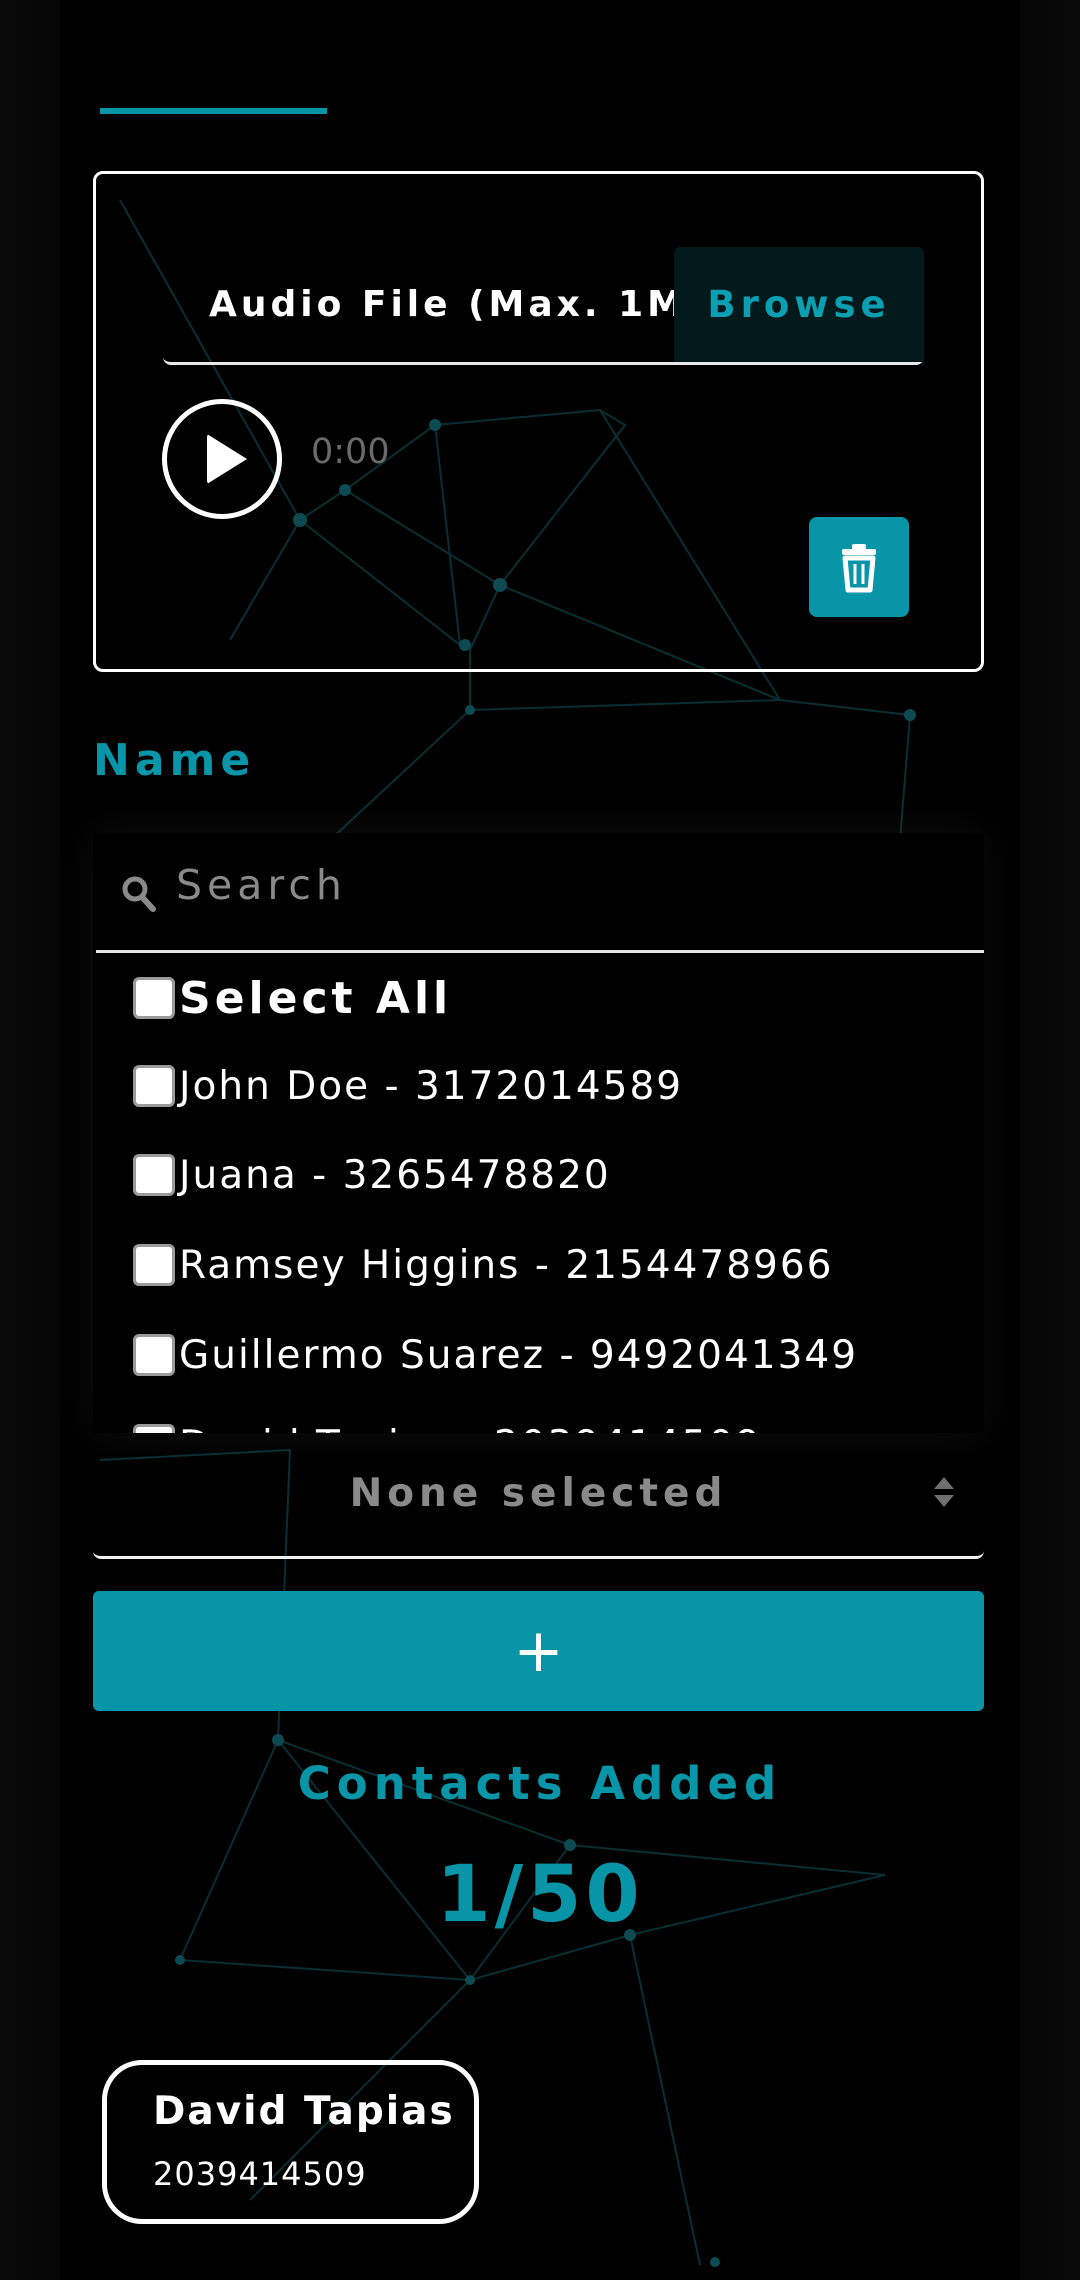 The width and height of the screenshot is (1080, 2280). What do you see at coordinates (290, 2142) in the screenshot?
I see `contact-card: David Tapias 2039414509` at bounding box center [290, 2142].